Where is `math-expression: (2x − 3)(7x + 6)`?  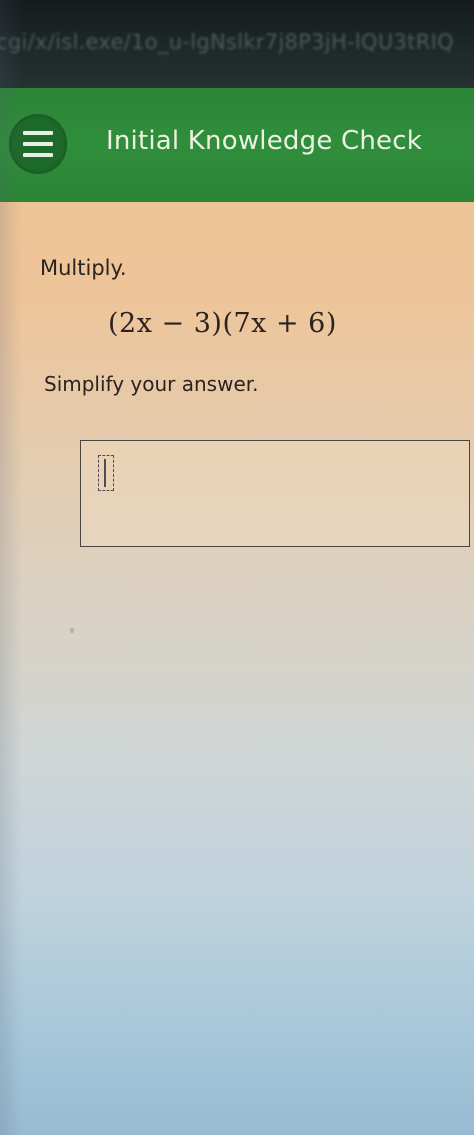 math-expression: (2x − 3)(7x + 6) is located at coordinates (222, 323).